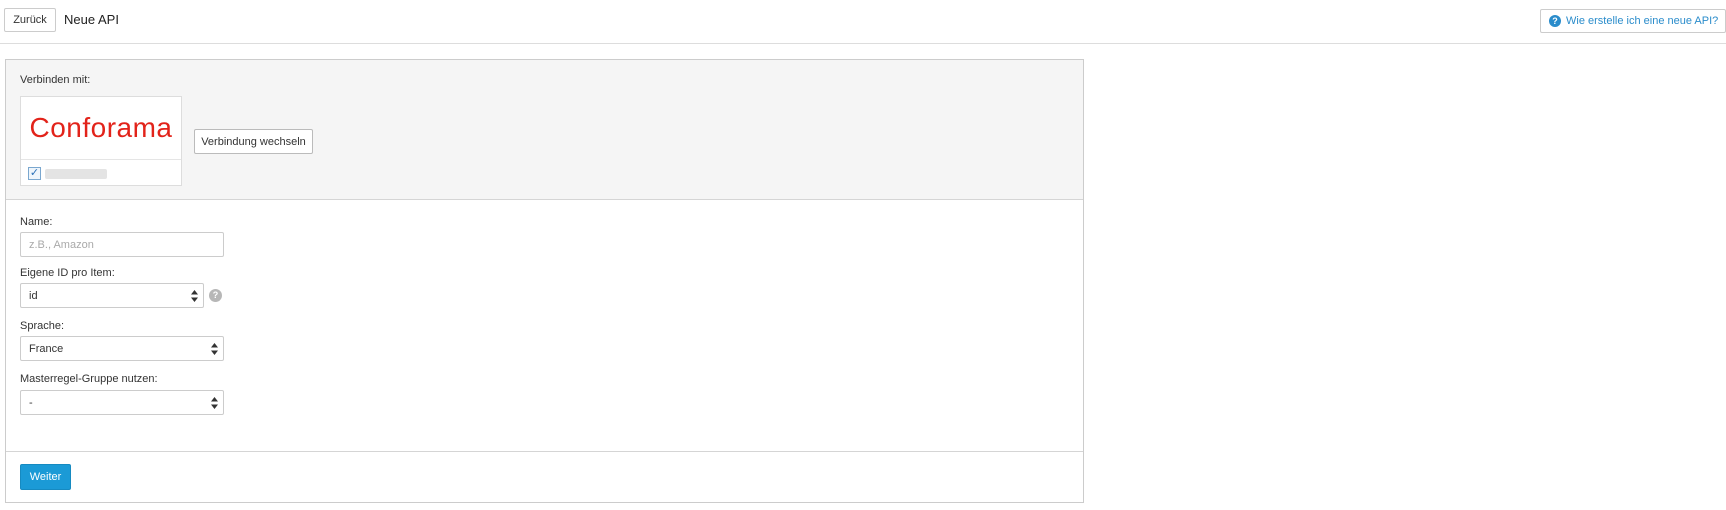 This screenshot has width=1726, height=510. I want to click on name-input, so click(122, 244).